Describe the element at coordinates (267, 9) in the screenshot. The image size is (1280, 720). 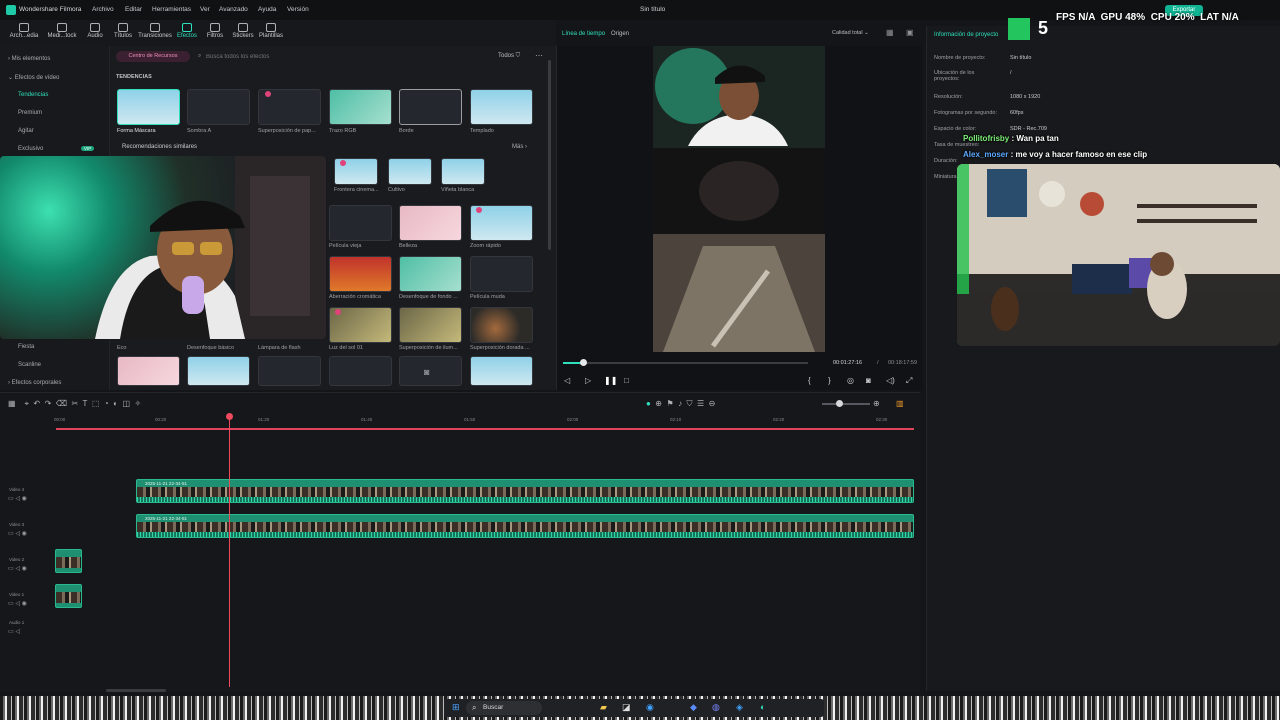
I see `menu-ayuda: Ayuda` at that location.